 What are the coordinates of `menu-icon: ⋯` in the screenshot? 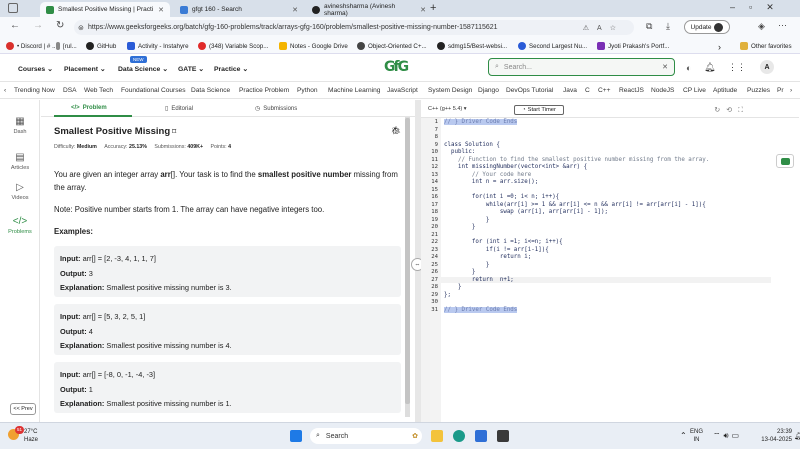 It's located at (782, 25).